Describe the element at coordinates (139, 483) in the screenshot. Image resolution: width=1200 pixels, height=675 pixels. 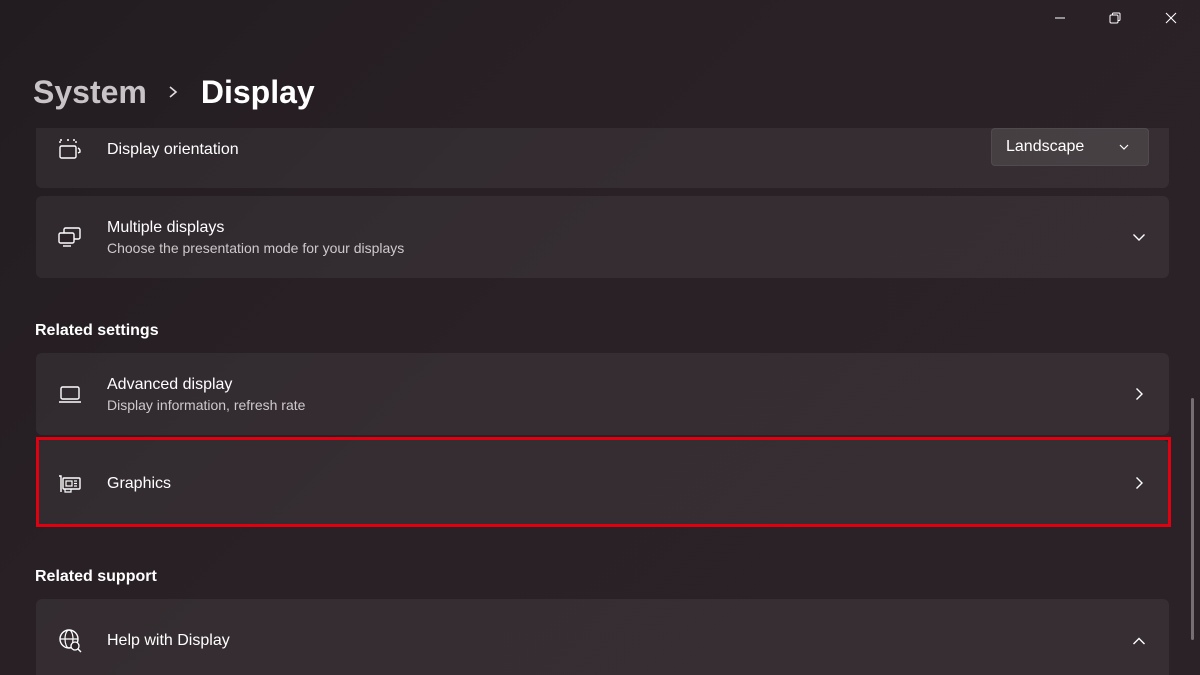
I see `graphics-title: Graphics` at that location.